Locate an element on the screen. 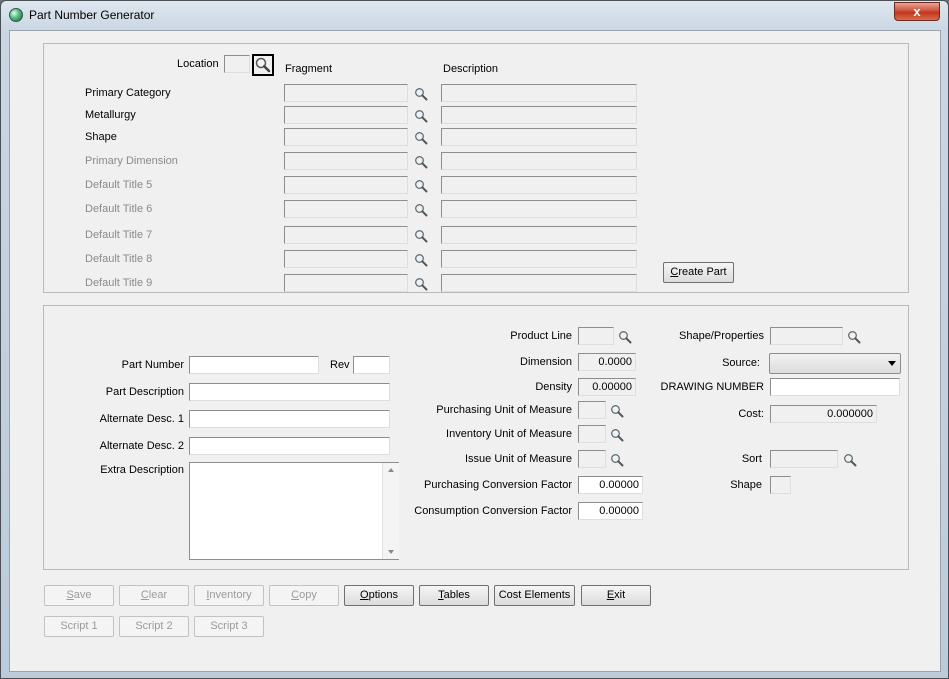 The width and height of the screenshot is (949, 679). row-label: Default Title 8 is located at coordinates (119, 259).